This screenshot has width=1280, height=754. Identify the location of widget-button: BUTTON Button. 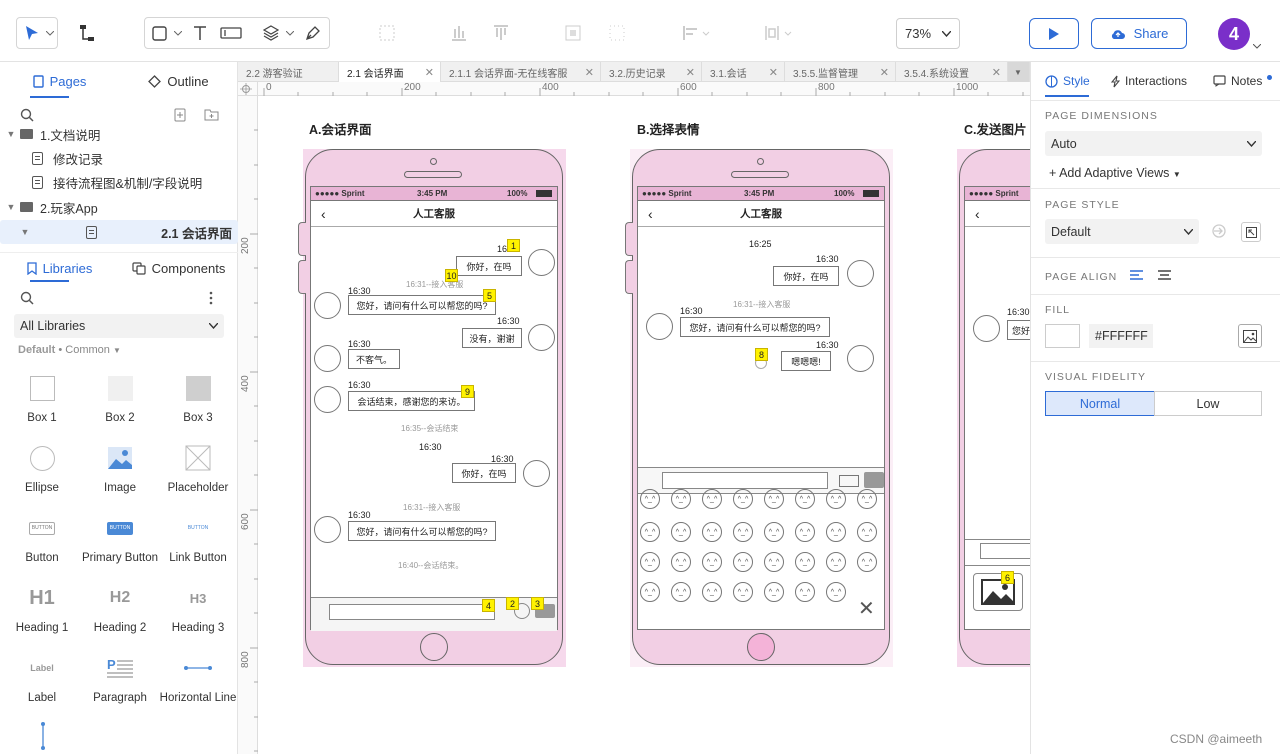
(42, 537).